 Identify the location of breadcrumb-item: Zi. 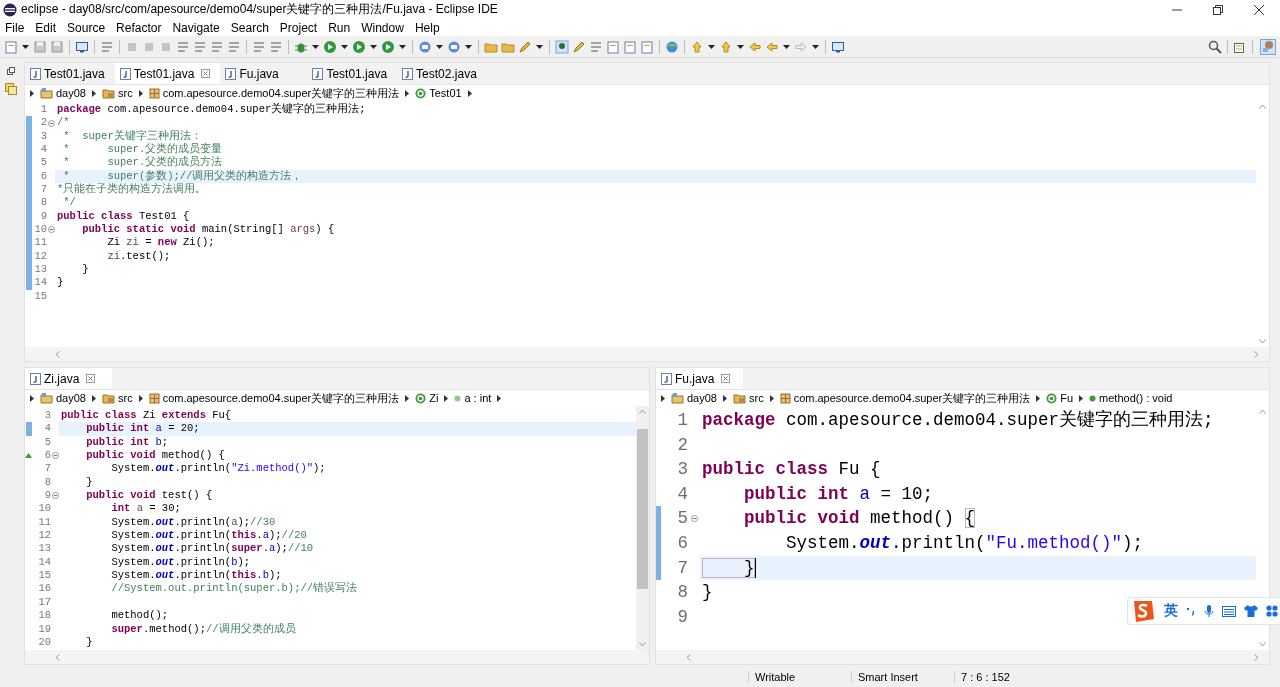
(427, 398).